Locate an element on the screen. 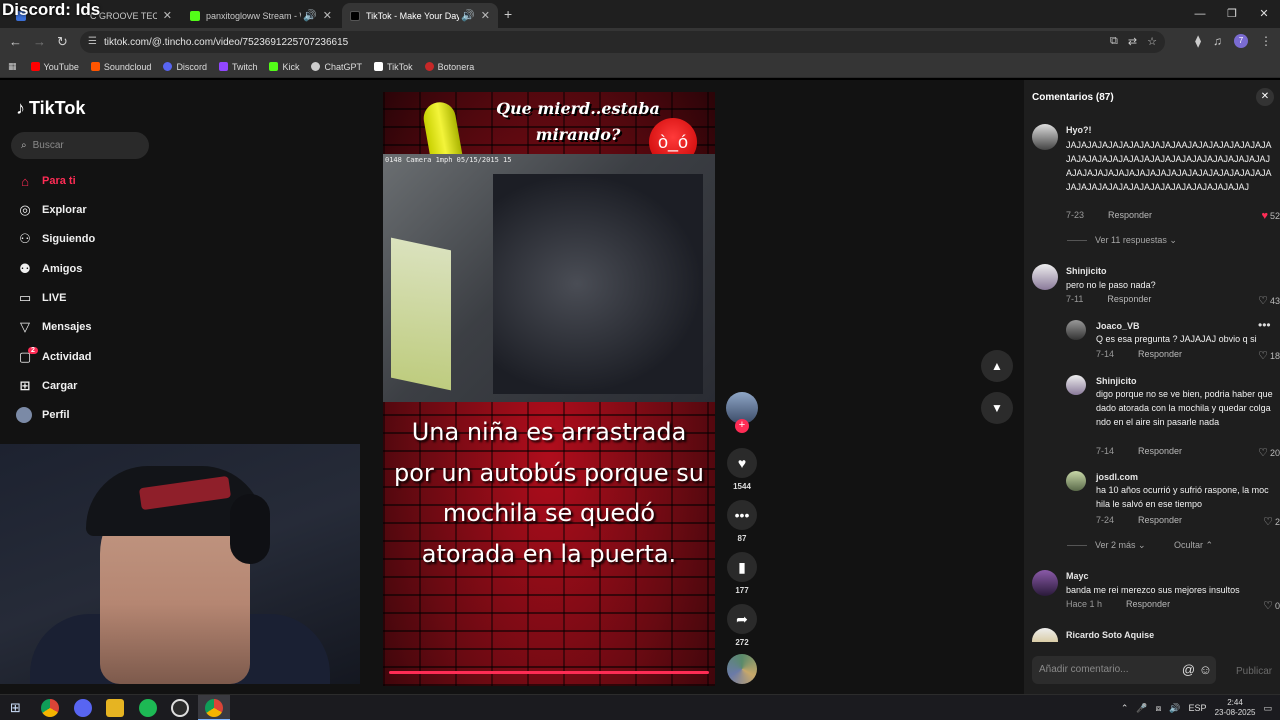 This screenshot has width=1280, height=720. more-options-icon: ••• is located at coordinates (1264, 325).